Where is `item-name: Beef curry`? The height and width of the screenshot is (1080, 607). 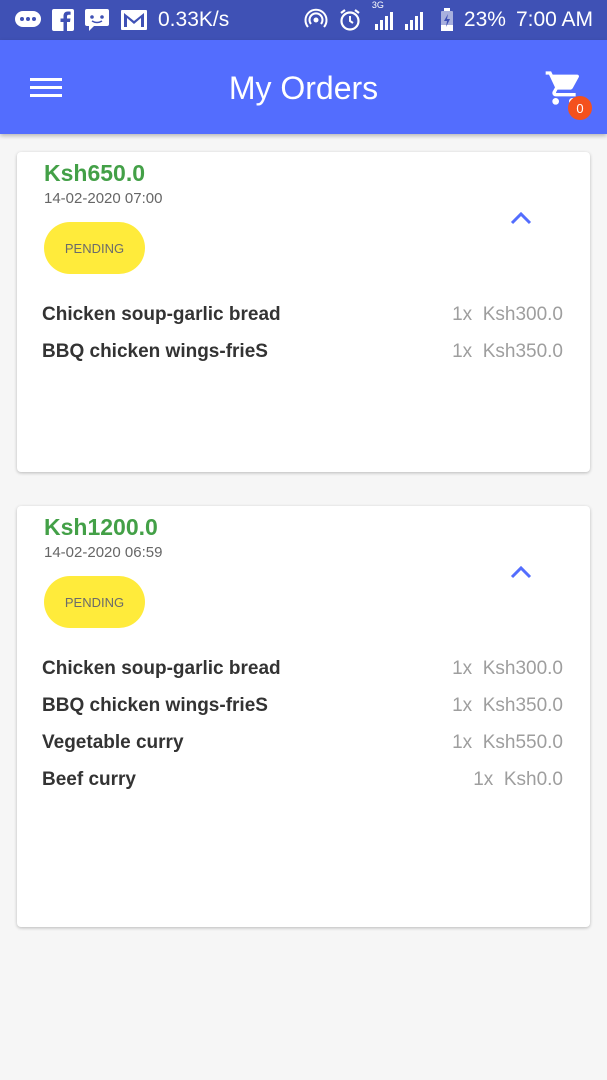 item-name: Beef curry is located at coordinates (89, 779).